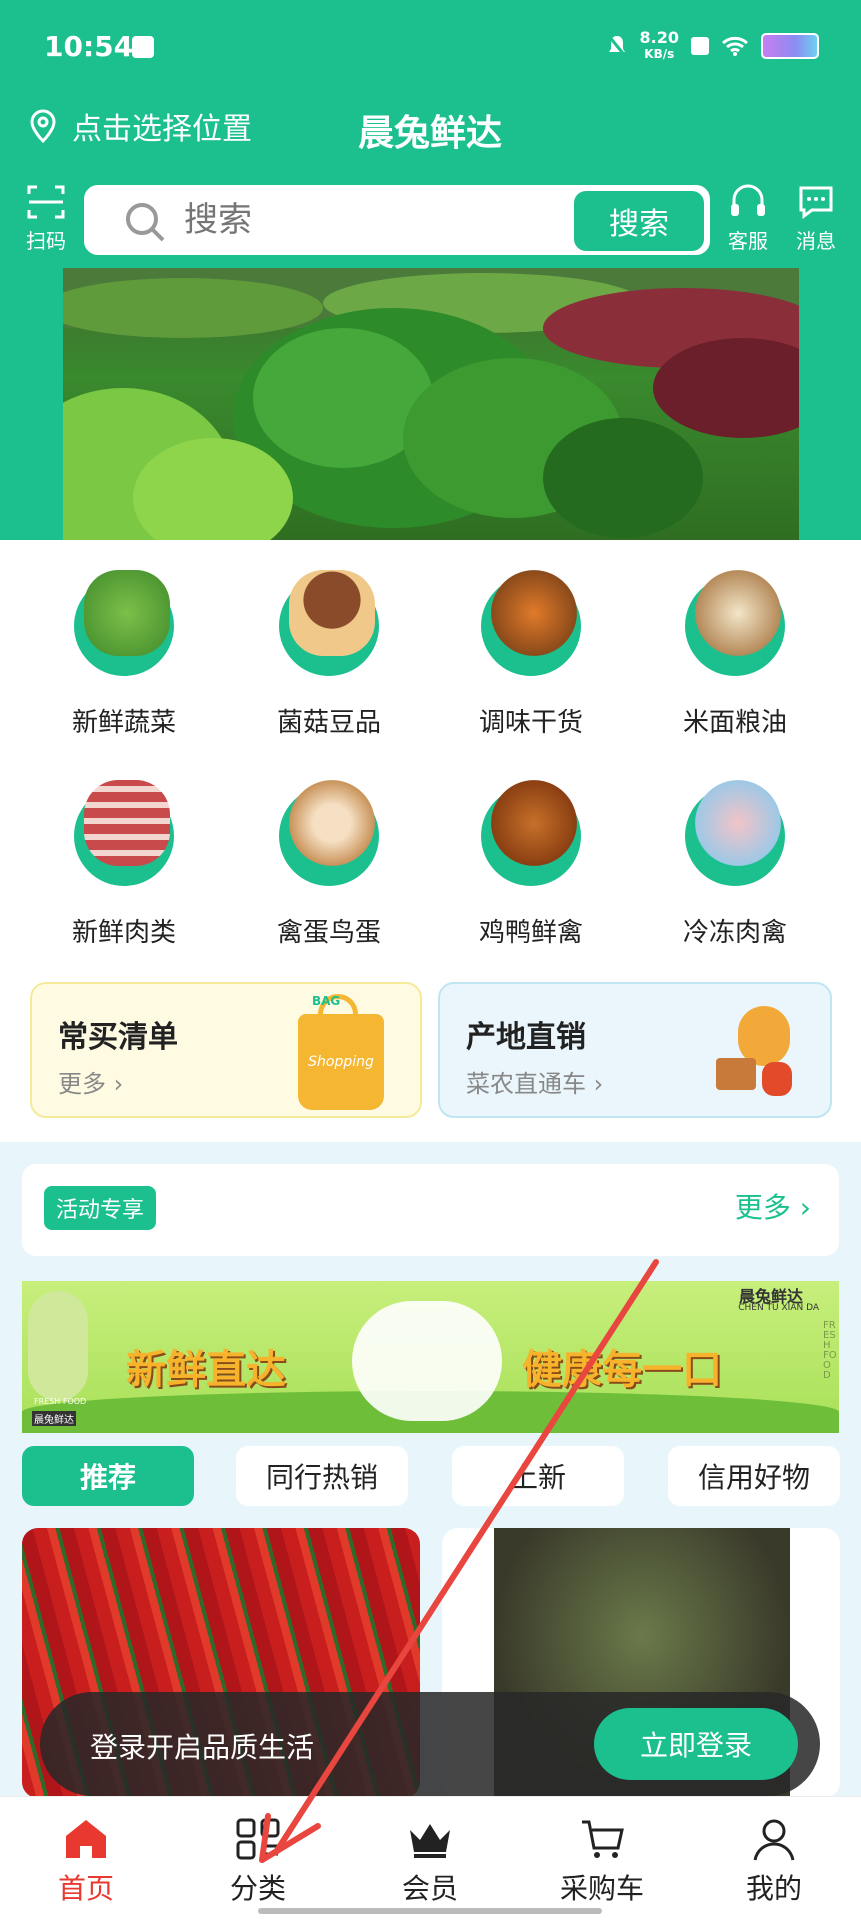 The width and height of the screenshot is (861, 1921). What do you see at coordinates (257, 1888) in the screenshot?
I see `nav-label: 分类` at bounding box center [257, 1888].